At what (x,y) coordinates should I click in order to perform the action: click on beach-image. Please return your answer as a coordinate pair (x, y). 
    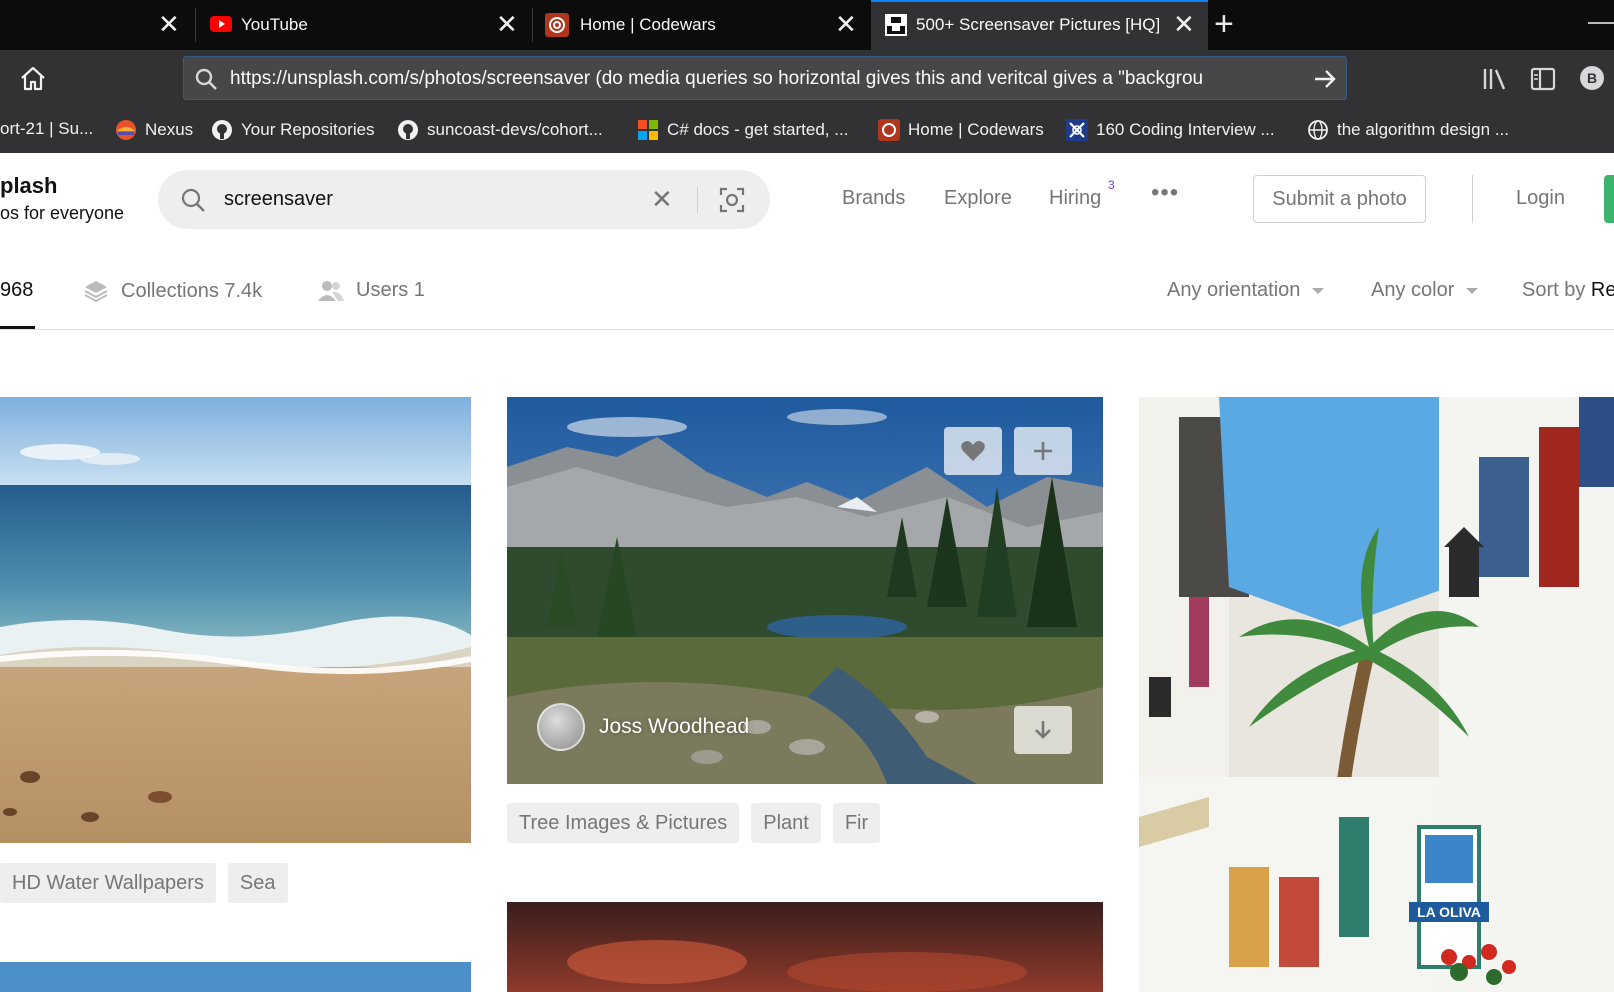
    Looking at the image, I should click on (235, 620).